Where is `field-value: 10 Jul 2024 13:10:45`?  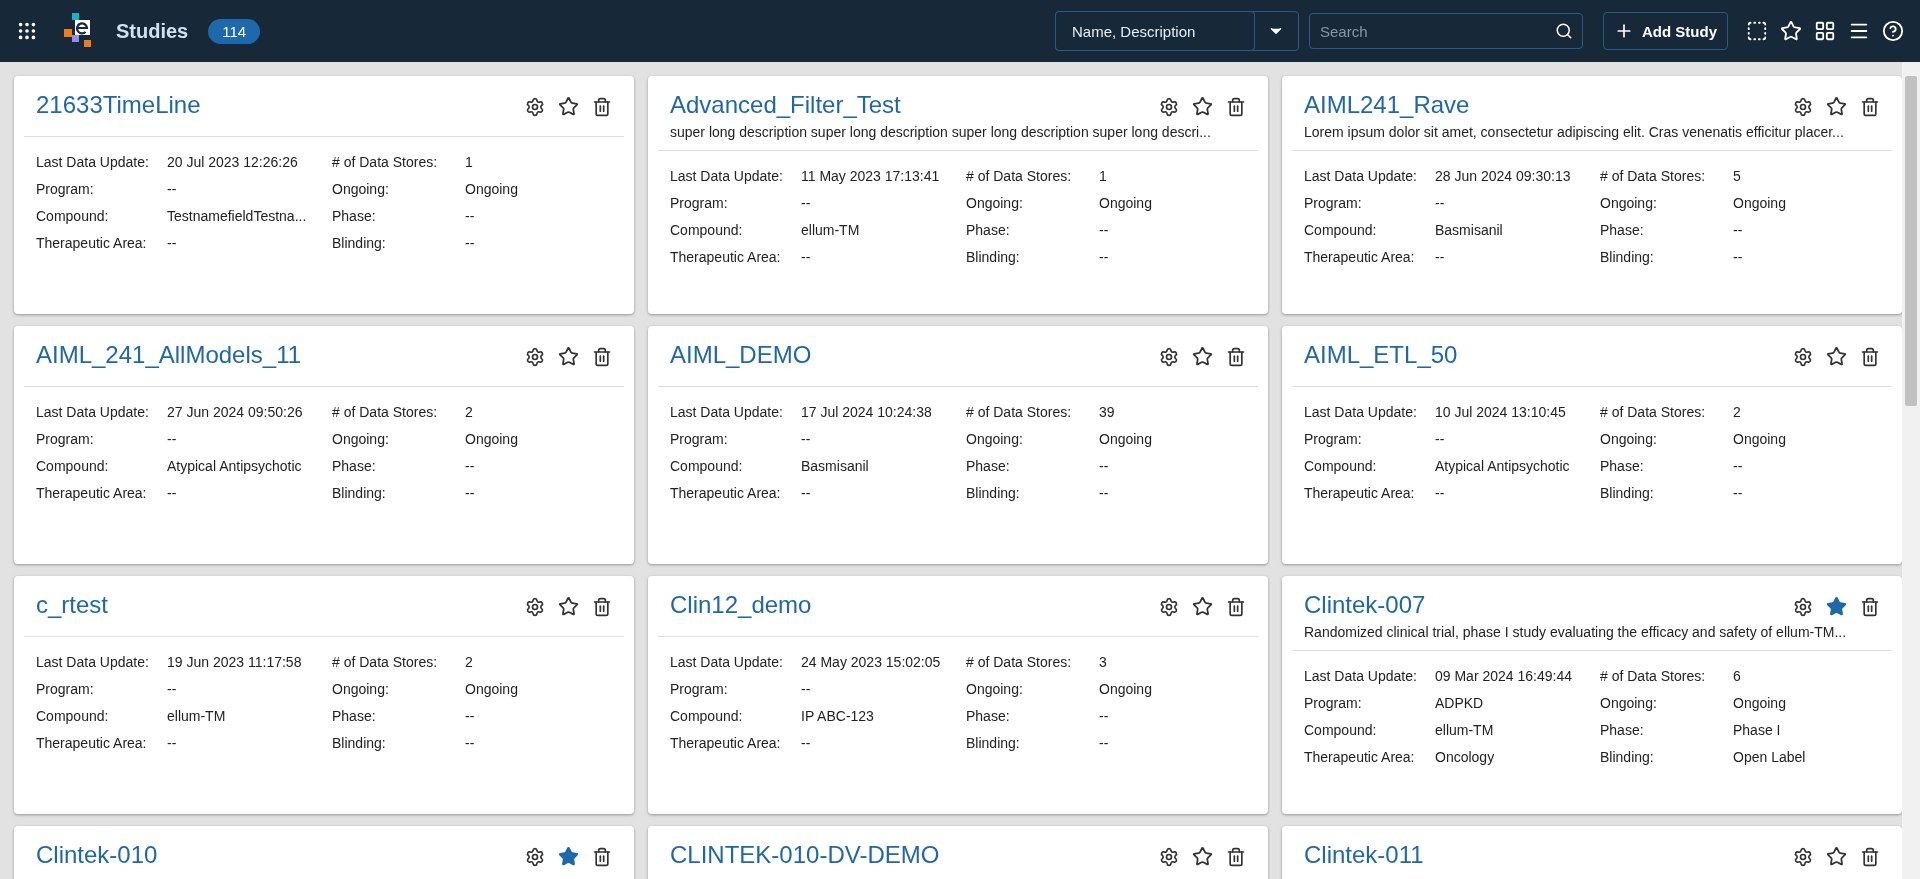 field-value: 10 Jul 2024 13:10:45 is located at coordinates (1501, 412).